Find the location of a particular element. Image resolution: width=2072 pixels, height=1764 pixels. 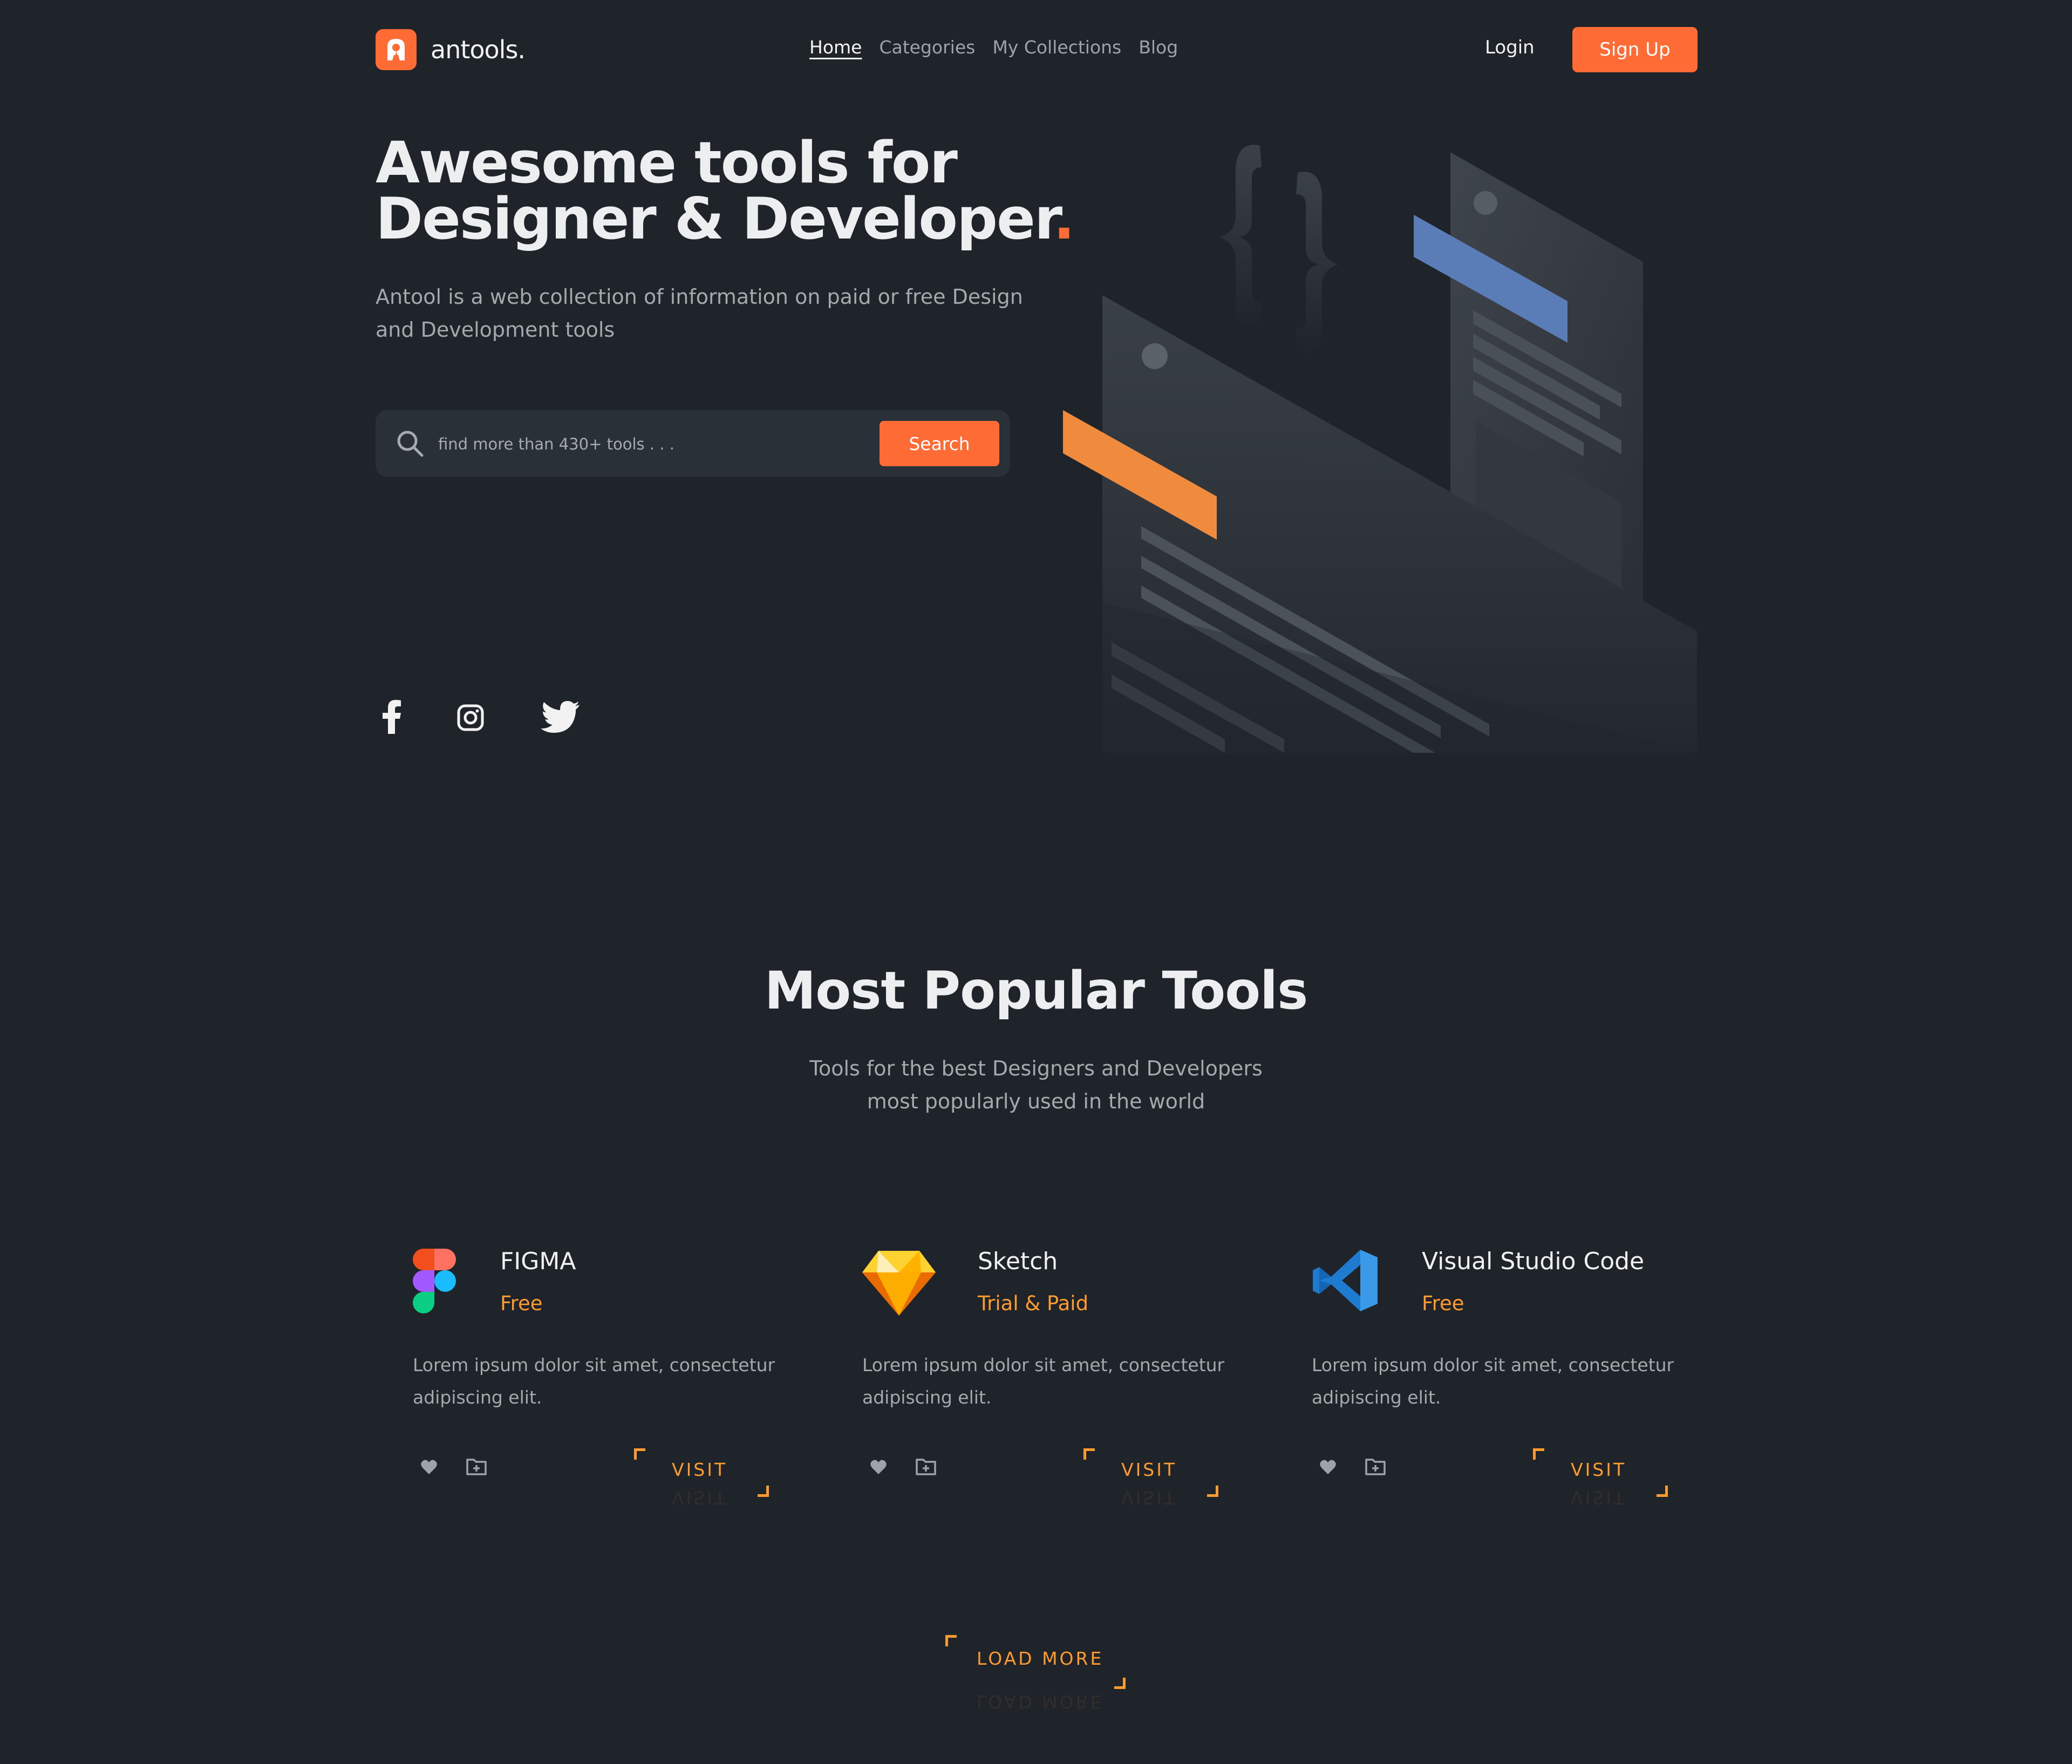

search-button: Search is located at coordinates (939, 443).